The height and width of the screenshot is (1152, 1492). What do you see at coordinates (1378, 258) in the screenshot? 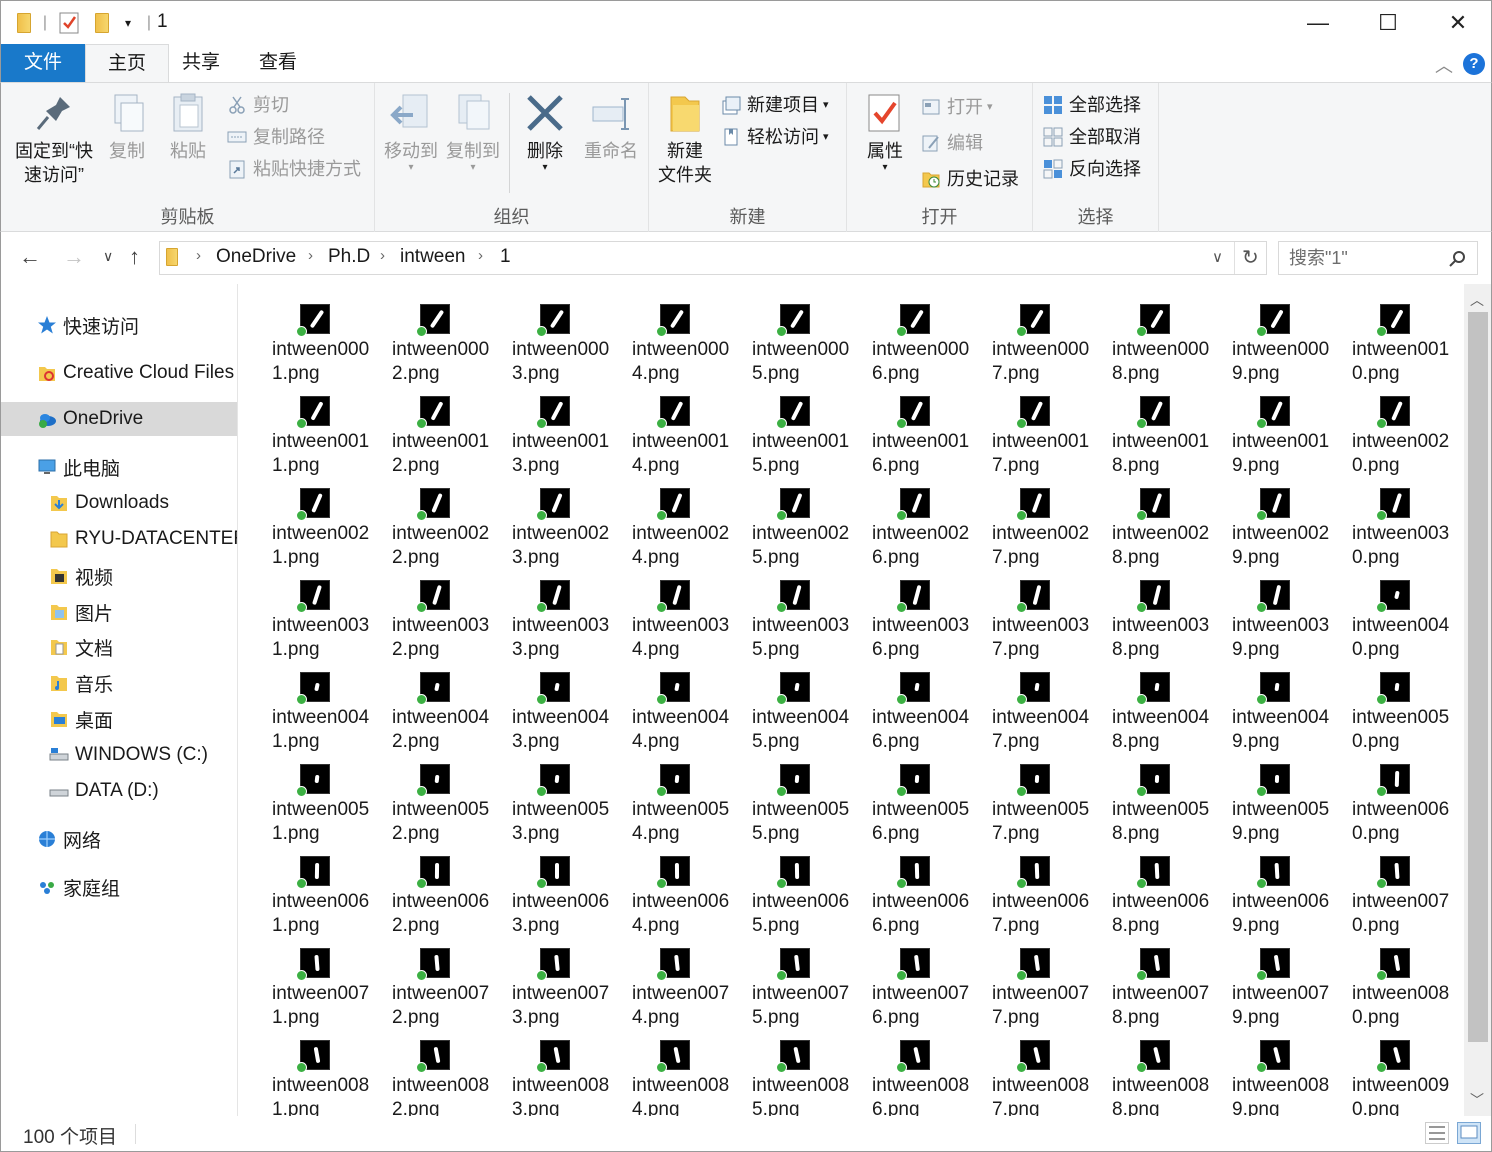
I see `search-input: 搜索"1"` at bounding box center [1378, 258].